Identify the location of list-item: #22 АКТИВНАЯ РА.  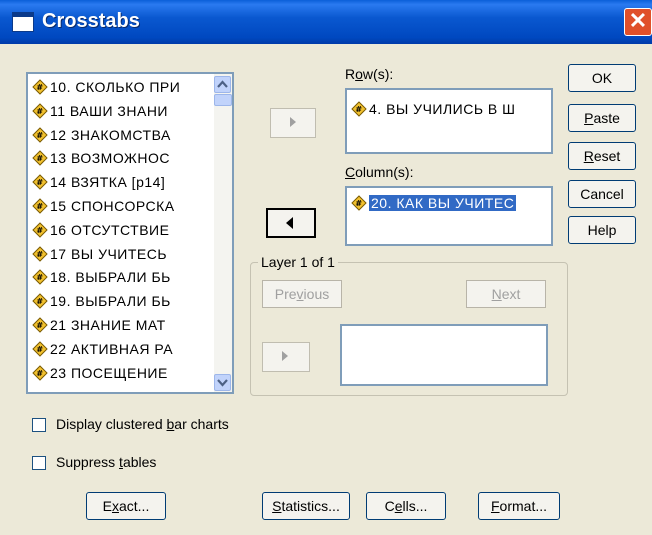
(102, 349).